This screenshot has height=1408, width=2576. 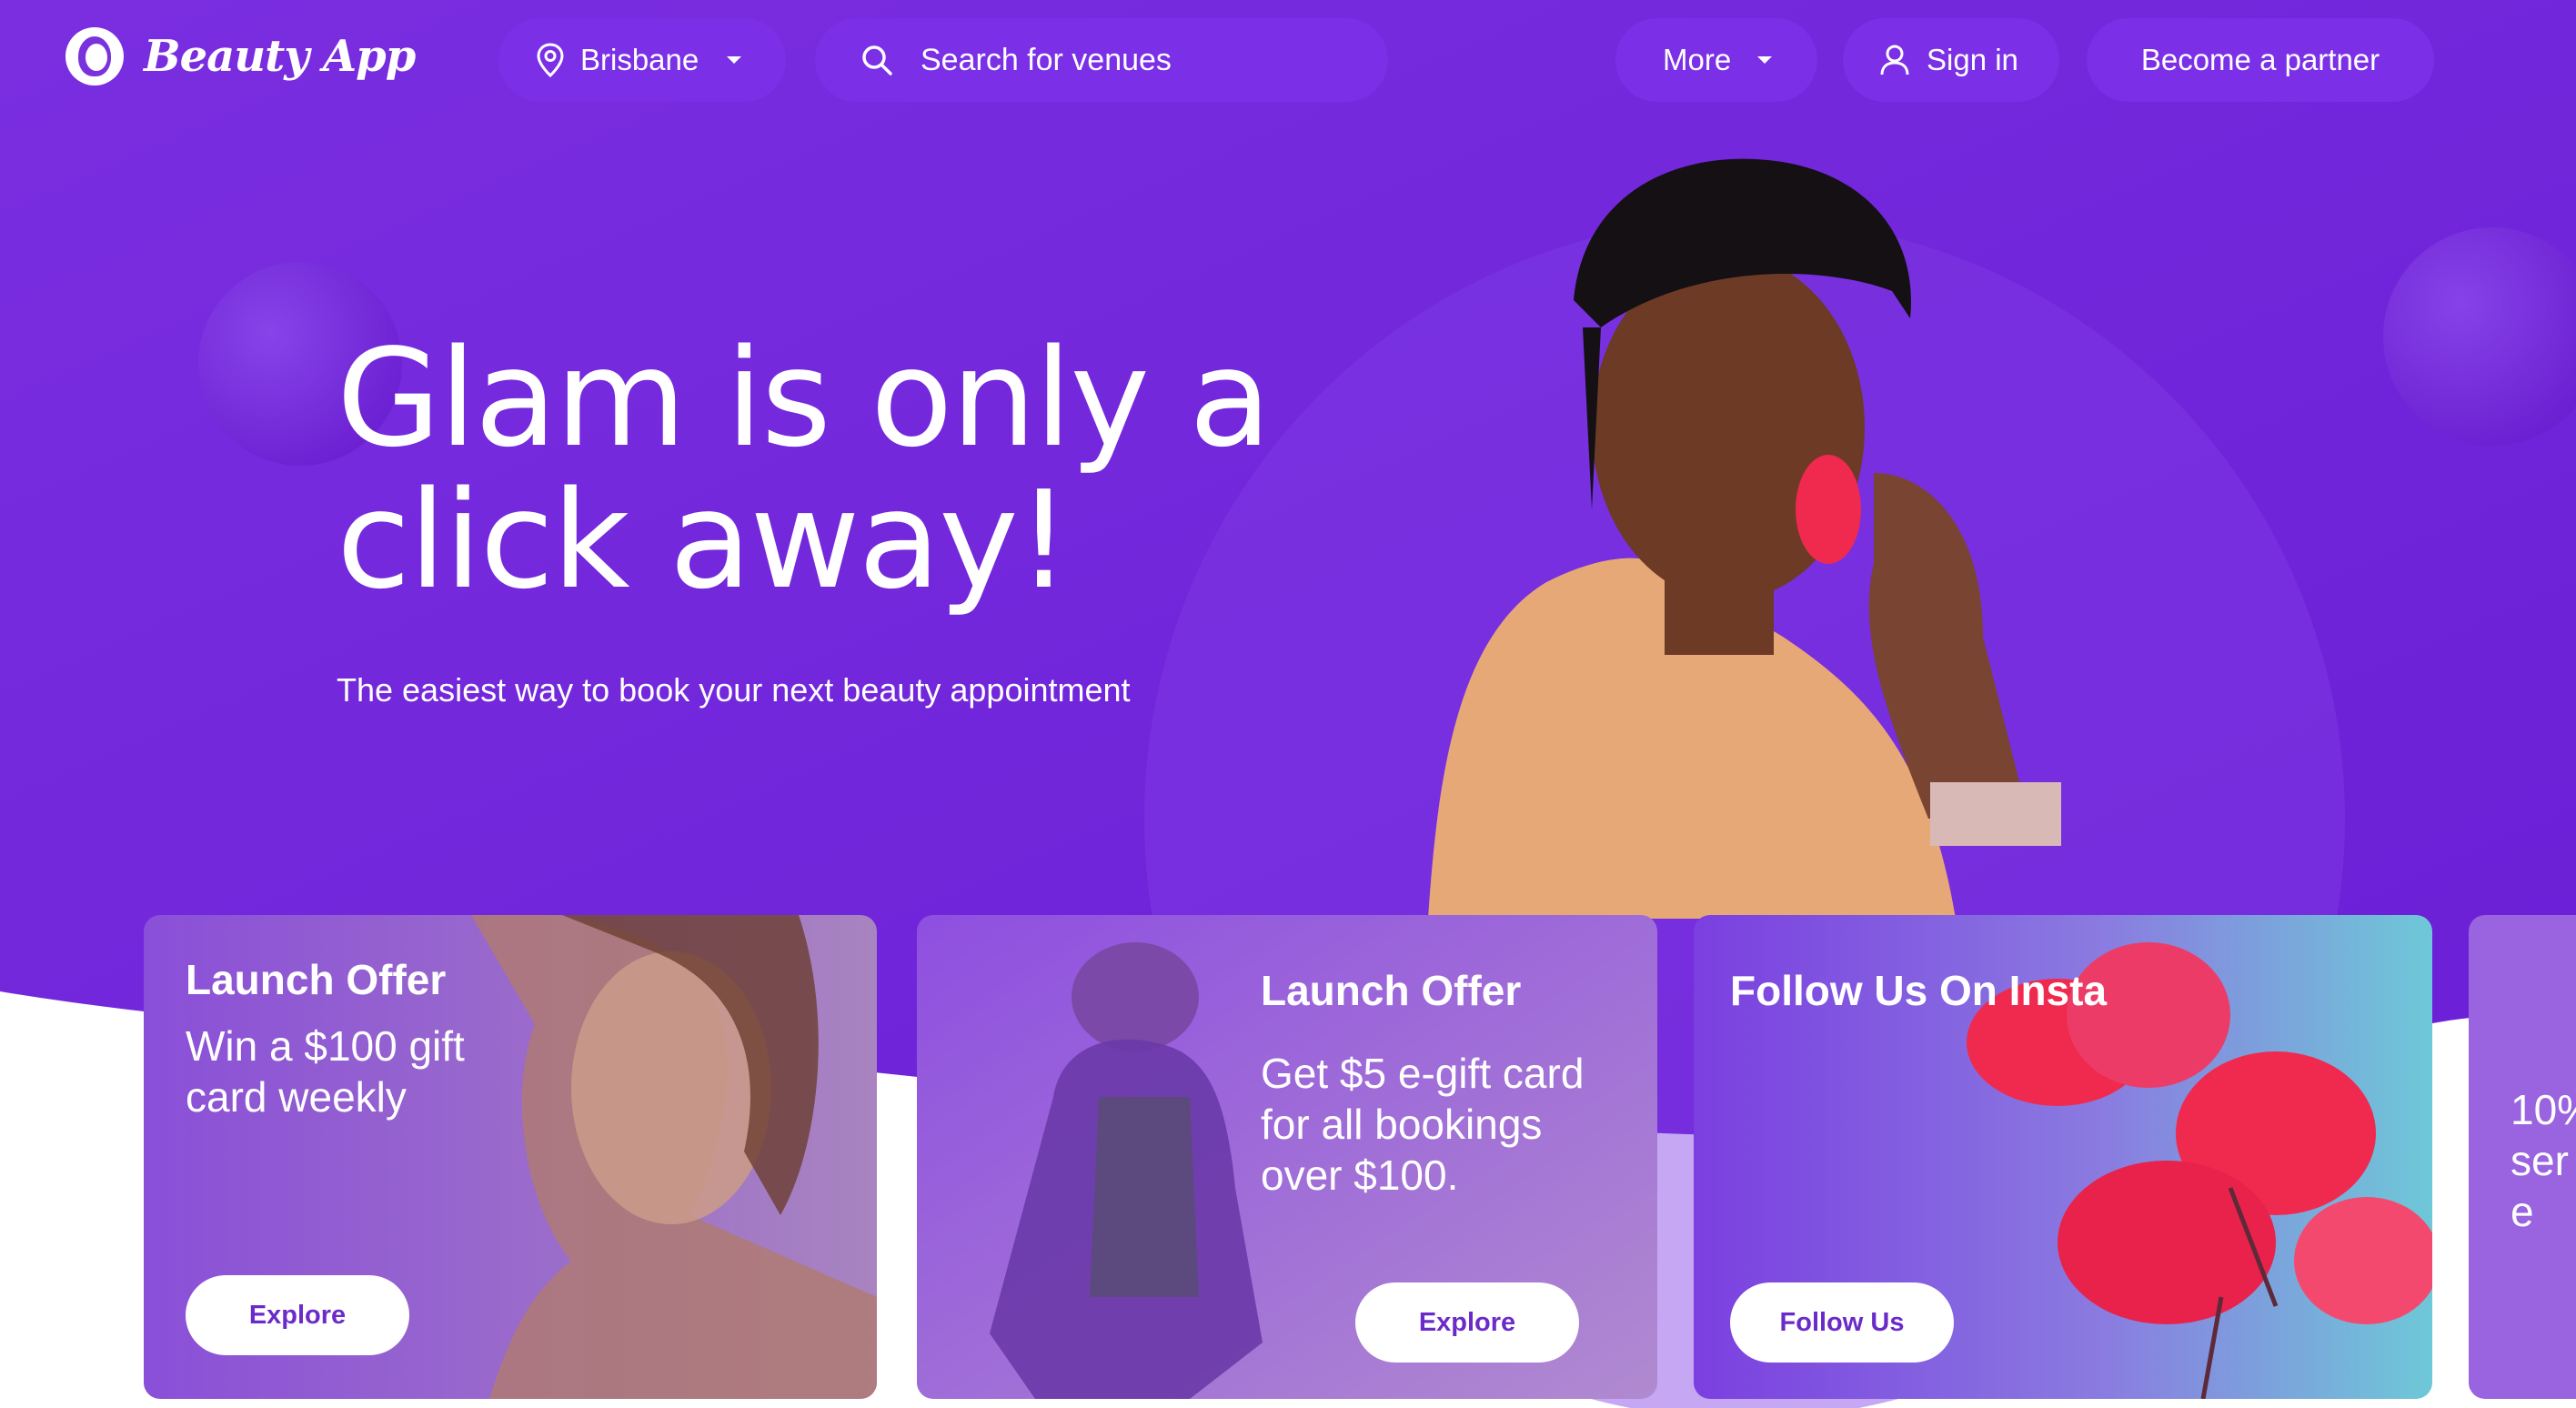 What do you see at coordinates (1697, 59) in the screenshot?
I see `more-label: More` at bounding box center [1697, 59].